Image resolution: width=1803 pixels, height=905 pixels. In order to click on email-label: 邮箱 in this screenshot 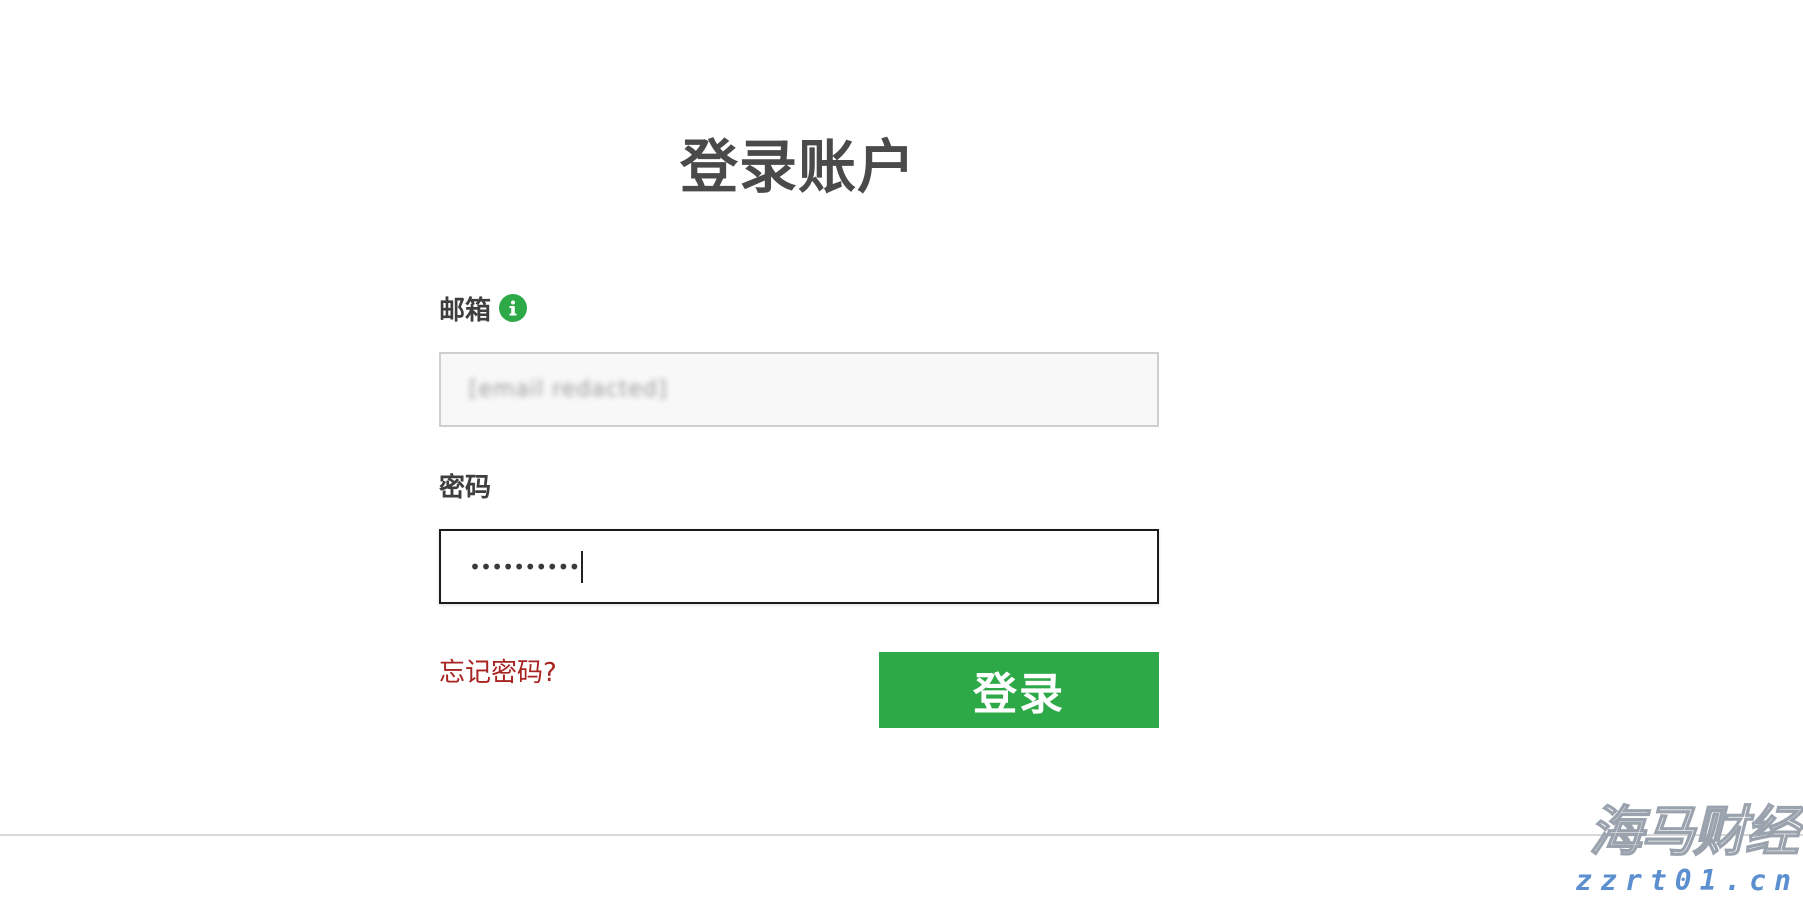, I will do `click(465, 310)`.